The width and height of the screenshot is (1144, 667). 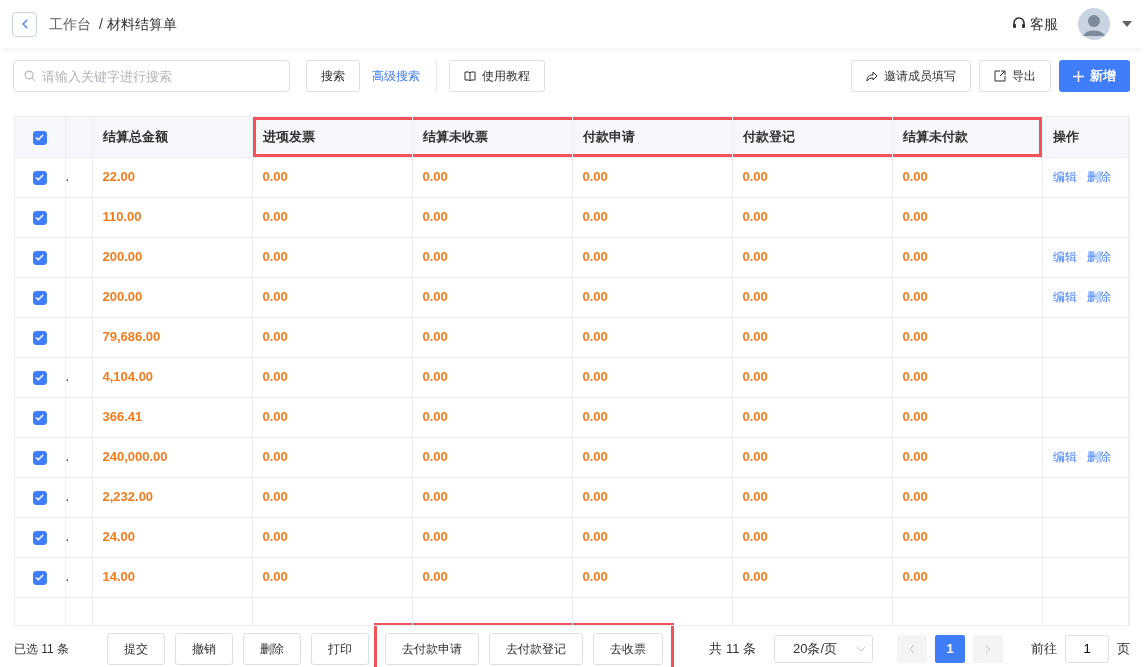 I want to click on page-button: 1, so click(x=950, y=648).